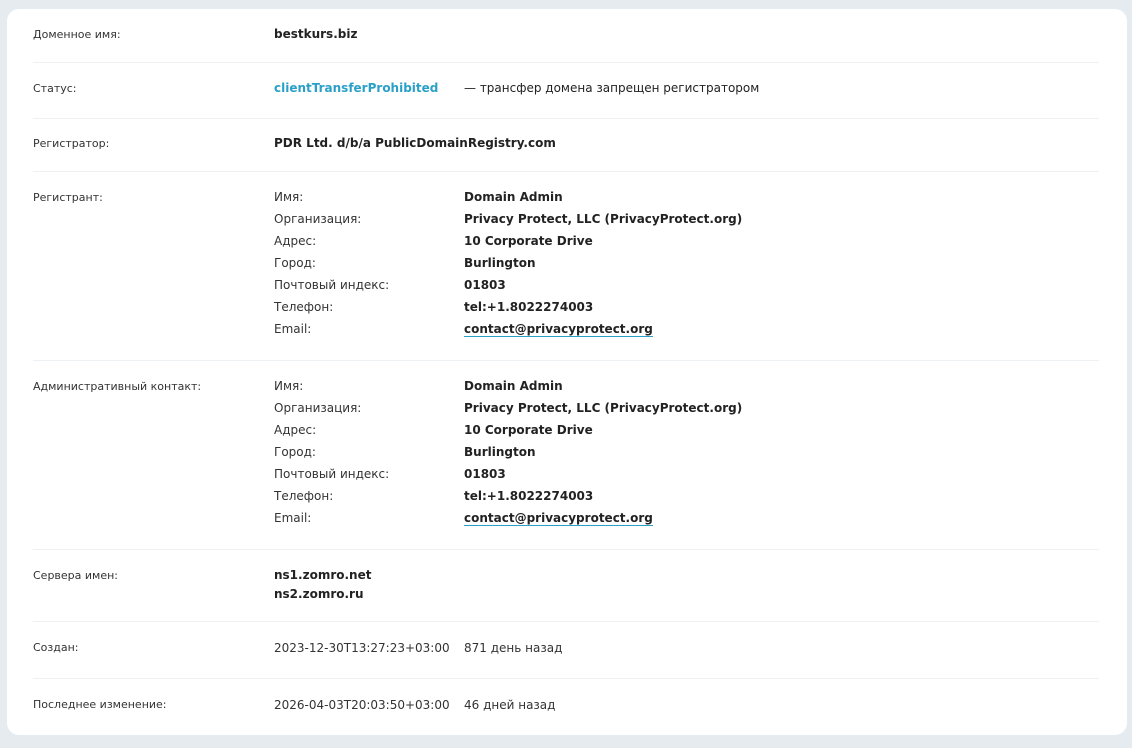 This screenshot has height=748, width=1132. What do you see at coordinates (55, 88) in the screenshot?
I see `status-label: Статус:` at bounding box center [55, 88].